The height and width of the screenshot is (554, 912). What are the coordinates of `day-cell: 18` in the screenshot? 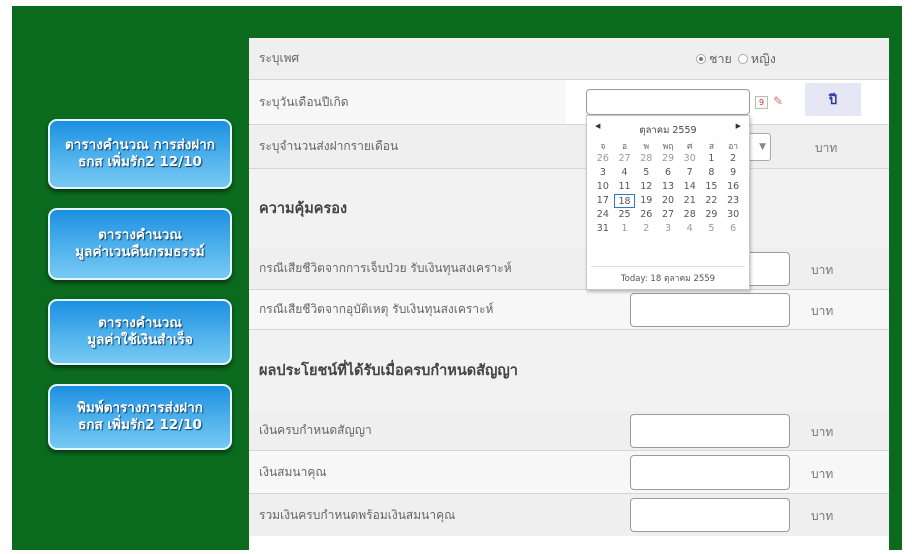 It's located at (624, 201).